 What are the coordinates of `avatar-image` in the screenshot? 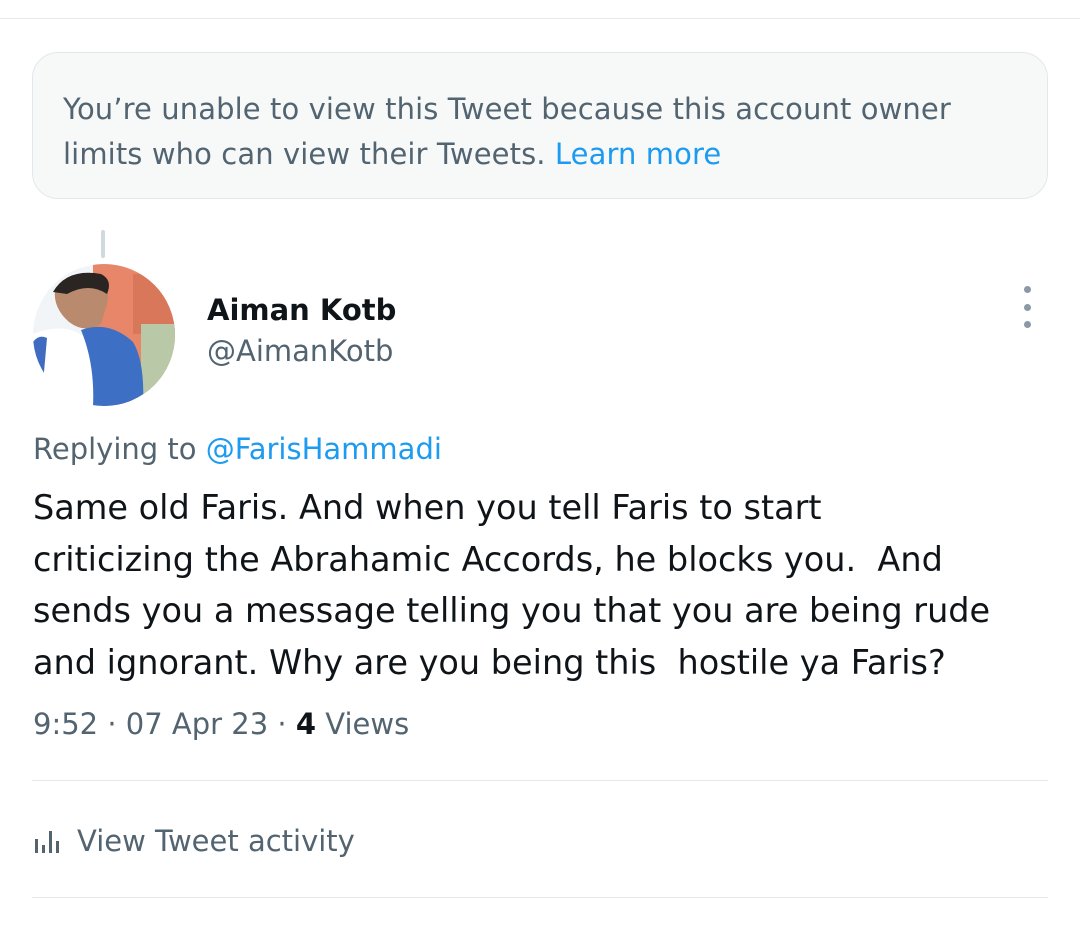 It's located at (104, 335).